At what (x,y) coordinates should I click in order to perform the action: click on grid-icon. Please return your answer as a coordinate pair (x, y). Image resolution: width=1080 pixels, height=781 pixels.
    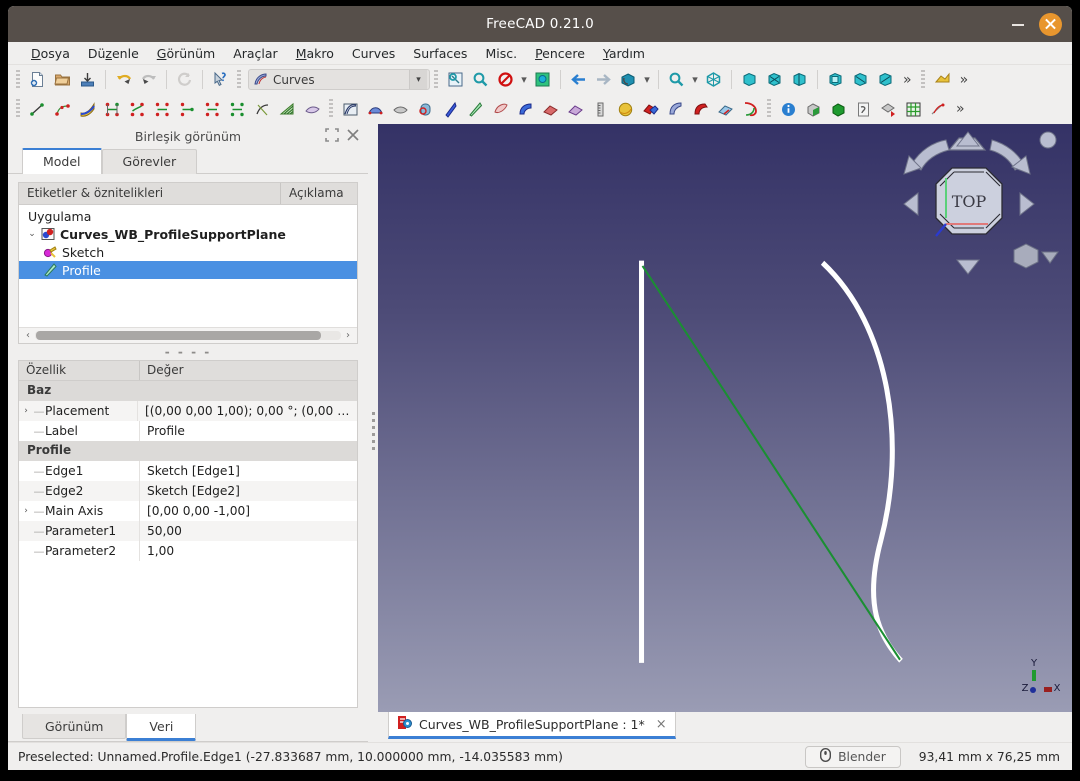
    Looking at the image, I should click on (913, 109).